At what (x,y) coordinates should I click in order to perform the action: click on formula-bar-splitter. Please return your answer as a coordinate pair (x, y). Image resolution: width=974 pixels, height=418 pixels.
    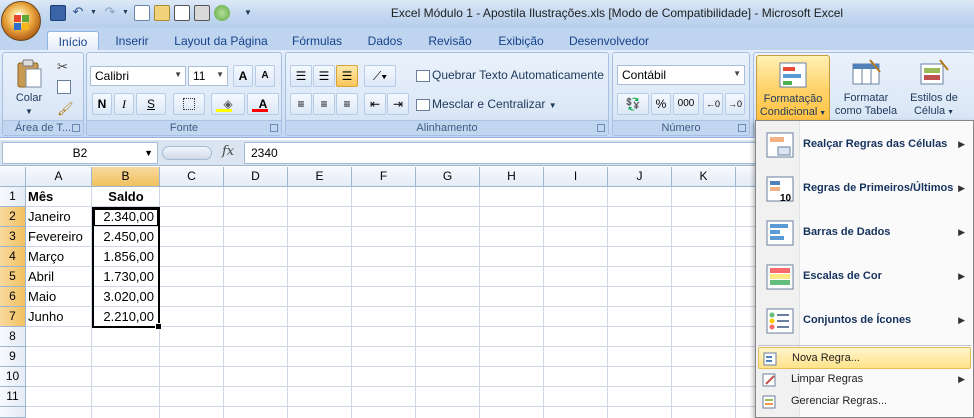
    Looking at the image, I should click on (187, 153).